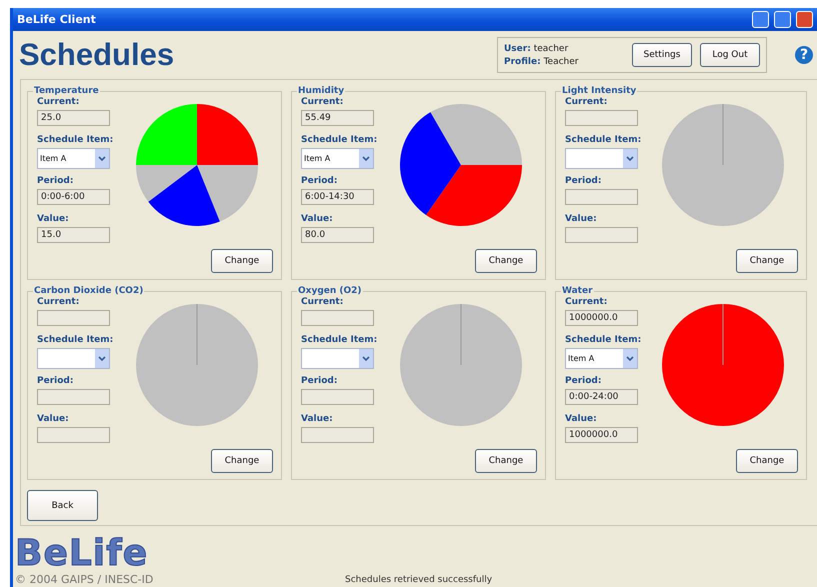 The image size is (817, 587). I want to click on profile-text: Profile: Teacher, so click(542, 61).